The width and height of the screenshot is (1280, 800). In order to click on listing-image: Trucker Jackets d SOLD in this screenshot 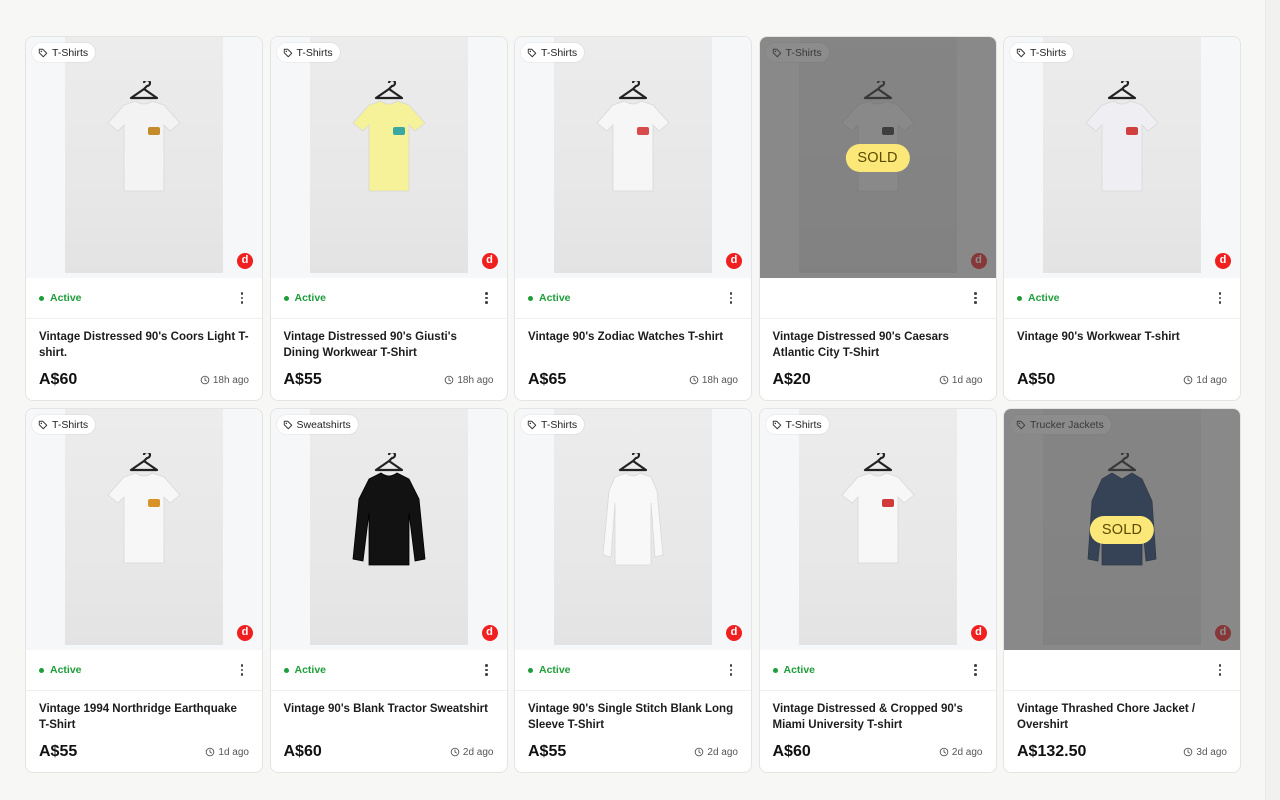, I will do `click(1122, 529)`.